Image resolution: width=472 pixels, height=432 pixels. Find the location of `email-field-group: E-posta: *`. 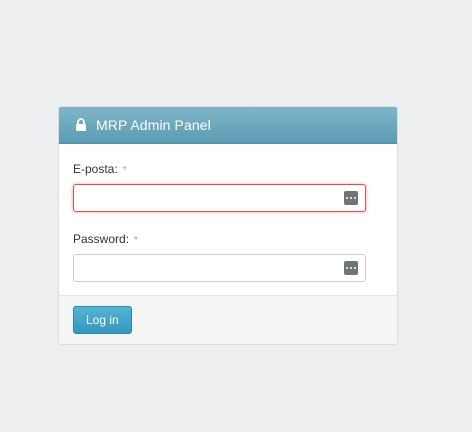

email-field-group: E-posta: * is located at coordinates (219, 187).